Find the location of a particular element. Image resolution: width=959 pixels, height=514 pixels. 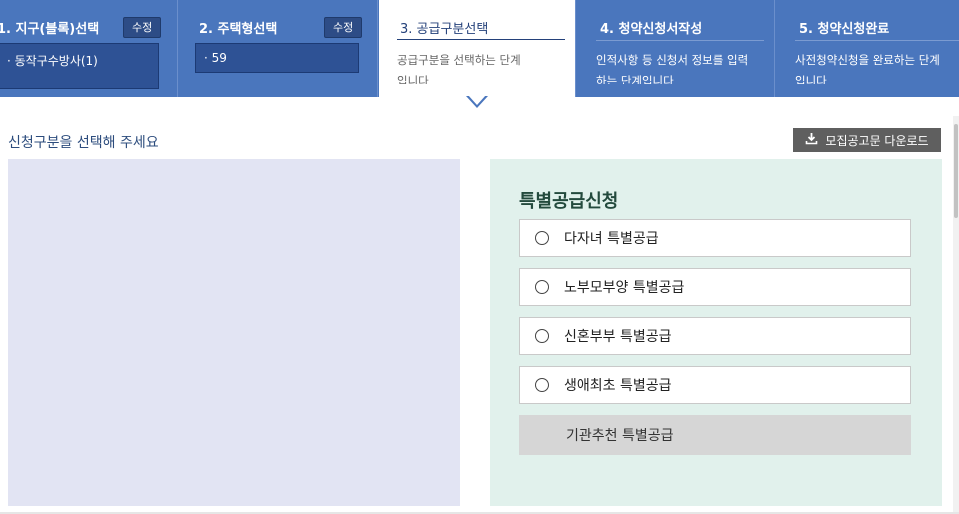

download-label: 모집공고문 다운로드 is located at coordinates (877, 140).